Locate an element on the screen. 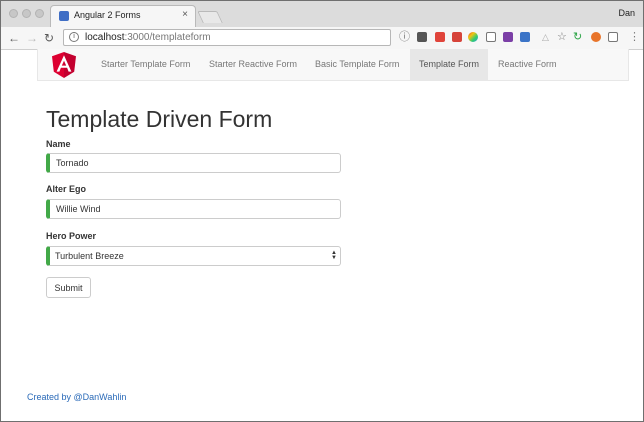 The image size is (644, 422). name-input is located at coordinates (193, 163).